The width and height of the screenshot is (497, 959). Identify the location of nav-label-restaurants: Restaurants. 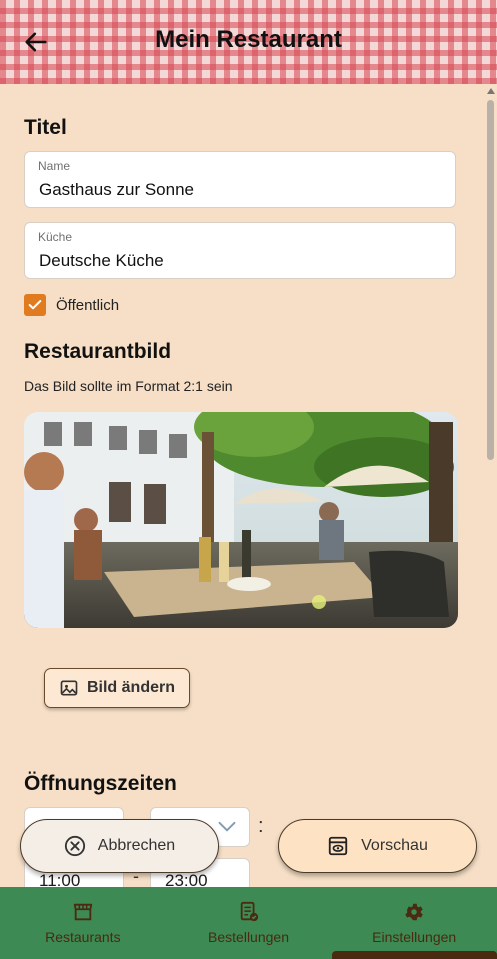
(83, 937).